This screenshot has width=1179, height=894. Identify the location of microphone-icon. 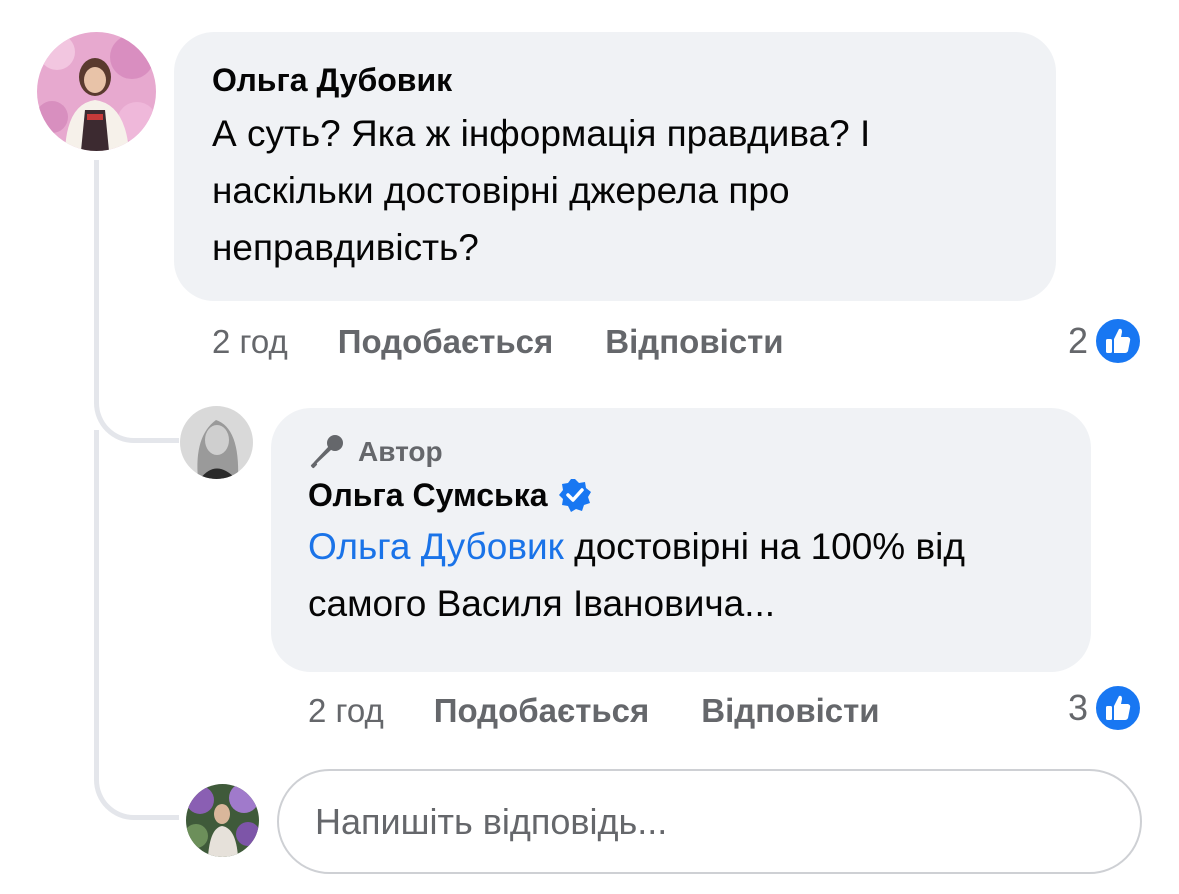
(326, 452).